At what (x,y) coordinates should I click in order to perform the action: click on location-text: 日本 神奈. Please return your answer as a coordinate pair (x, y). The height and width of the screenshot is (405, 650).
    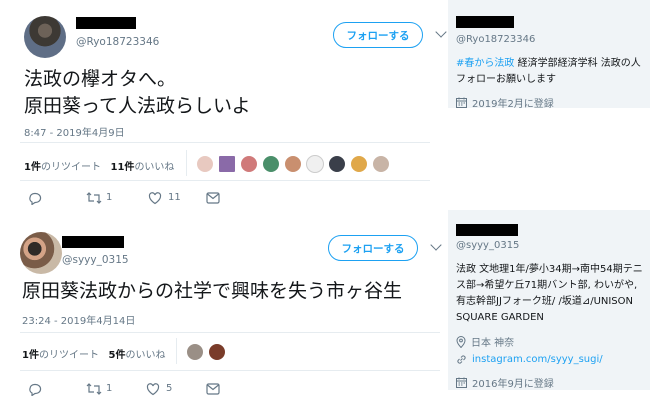
    Looking at the image, I should click on (493, 343).